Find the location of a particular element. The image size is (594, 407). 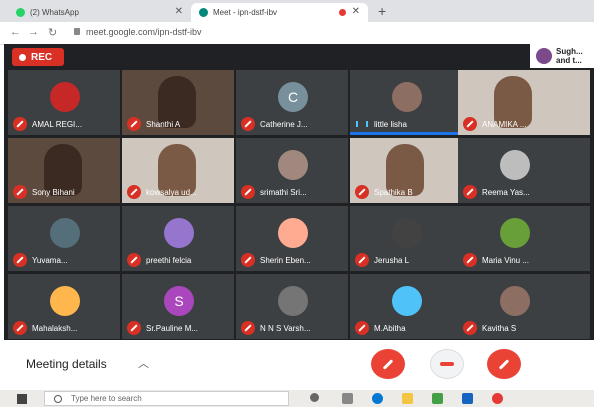

windows-start-icon is located at coordinates (22, 399).